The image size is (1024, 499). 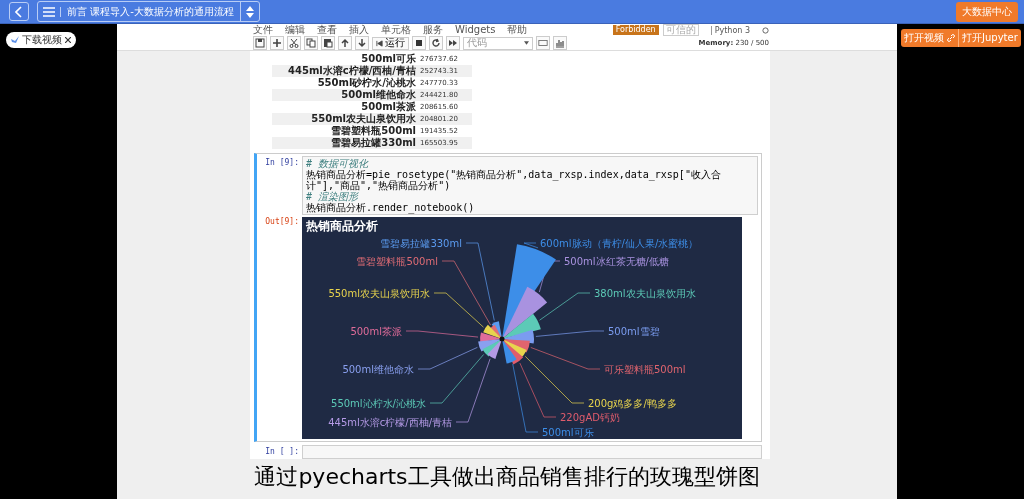 What do you see at coordinates (514, 180) in the screenshot?
I see `code-line: 热销商品分析=pie_rosetype("热销商品分析",data_rxsp.index,data_rxsp["收入合计"],"商品","热销商品分析")` at bounding box center [514, 180].